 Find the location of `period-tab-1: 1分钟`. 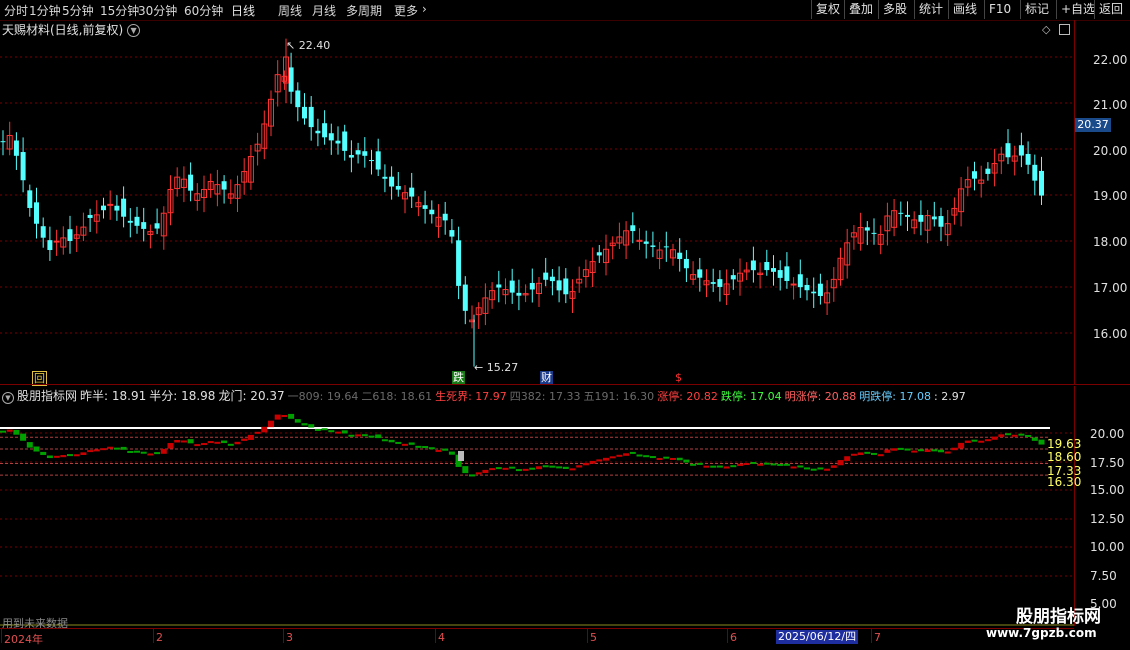

period-tab-1: 1分钟 is located at coordinates (45, 10).